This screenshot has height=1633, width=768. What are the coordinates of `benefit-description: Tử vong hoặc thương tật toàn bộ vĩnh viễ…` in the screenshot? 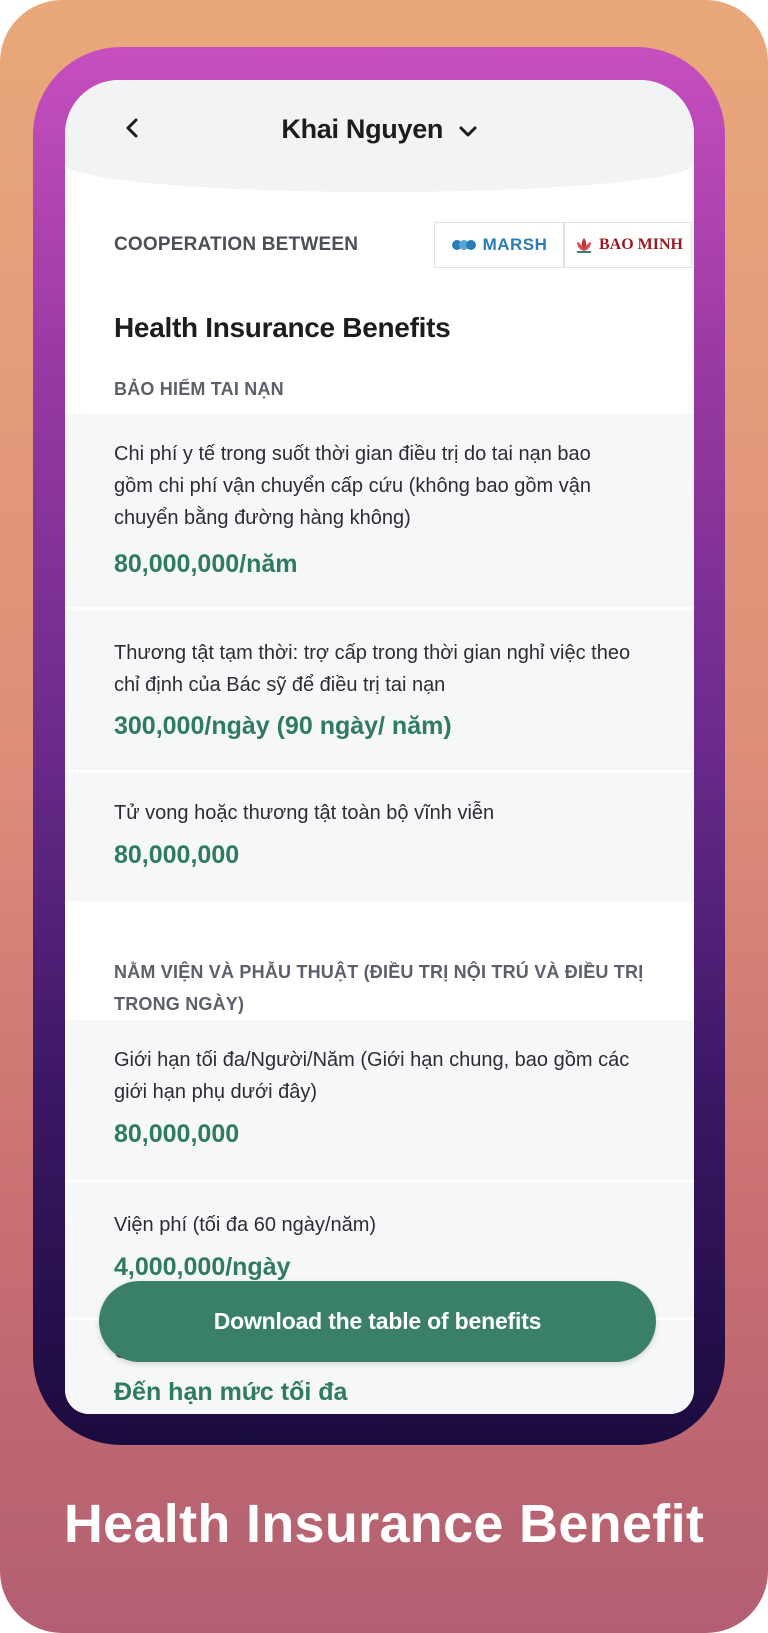 It's located at (304, 813).